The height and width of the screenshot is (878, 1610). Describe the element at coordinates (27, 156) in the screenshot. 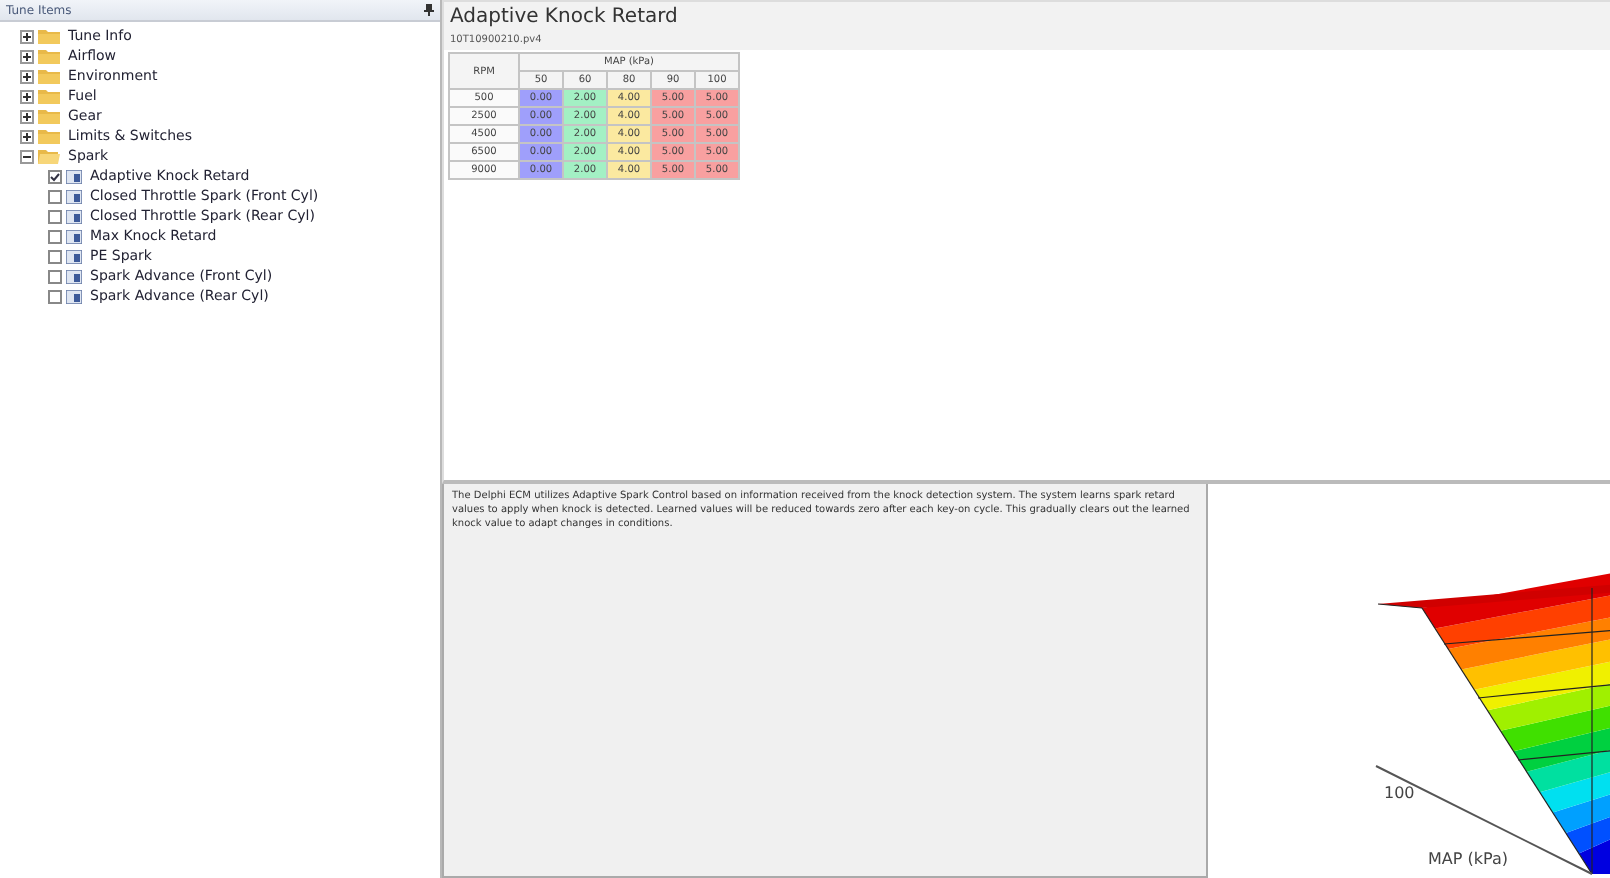

I see `collapse-icon` at that location.